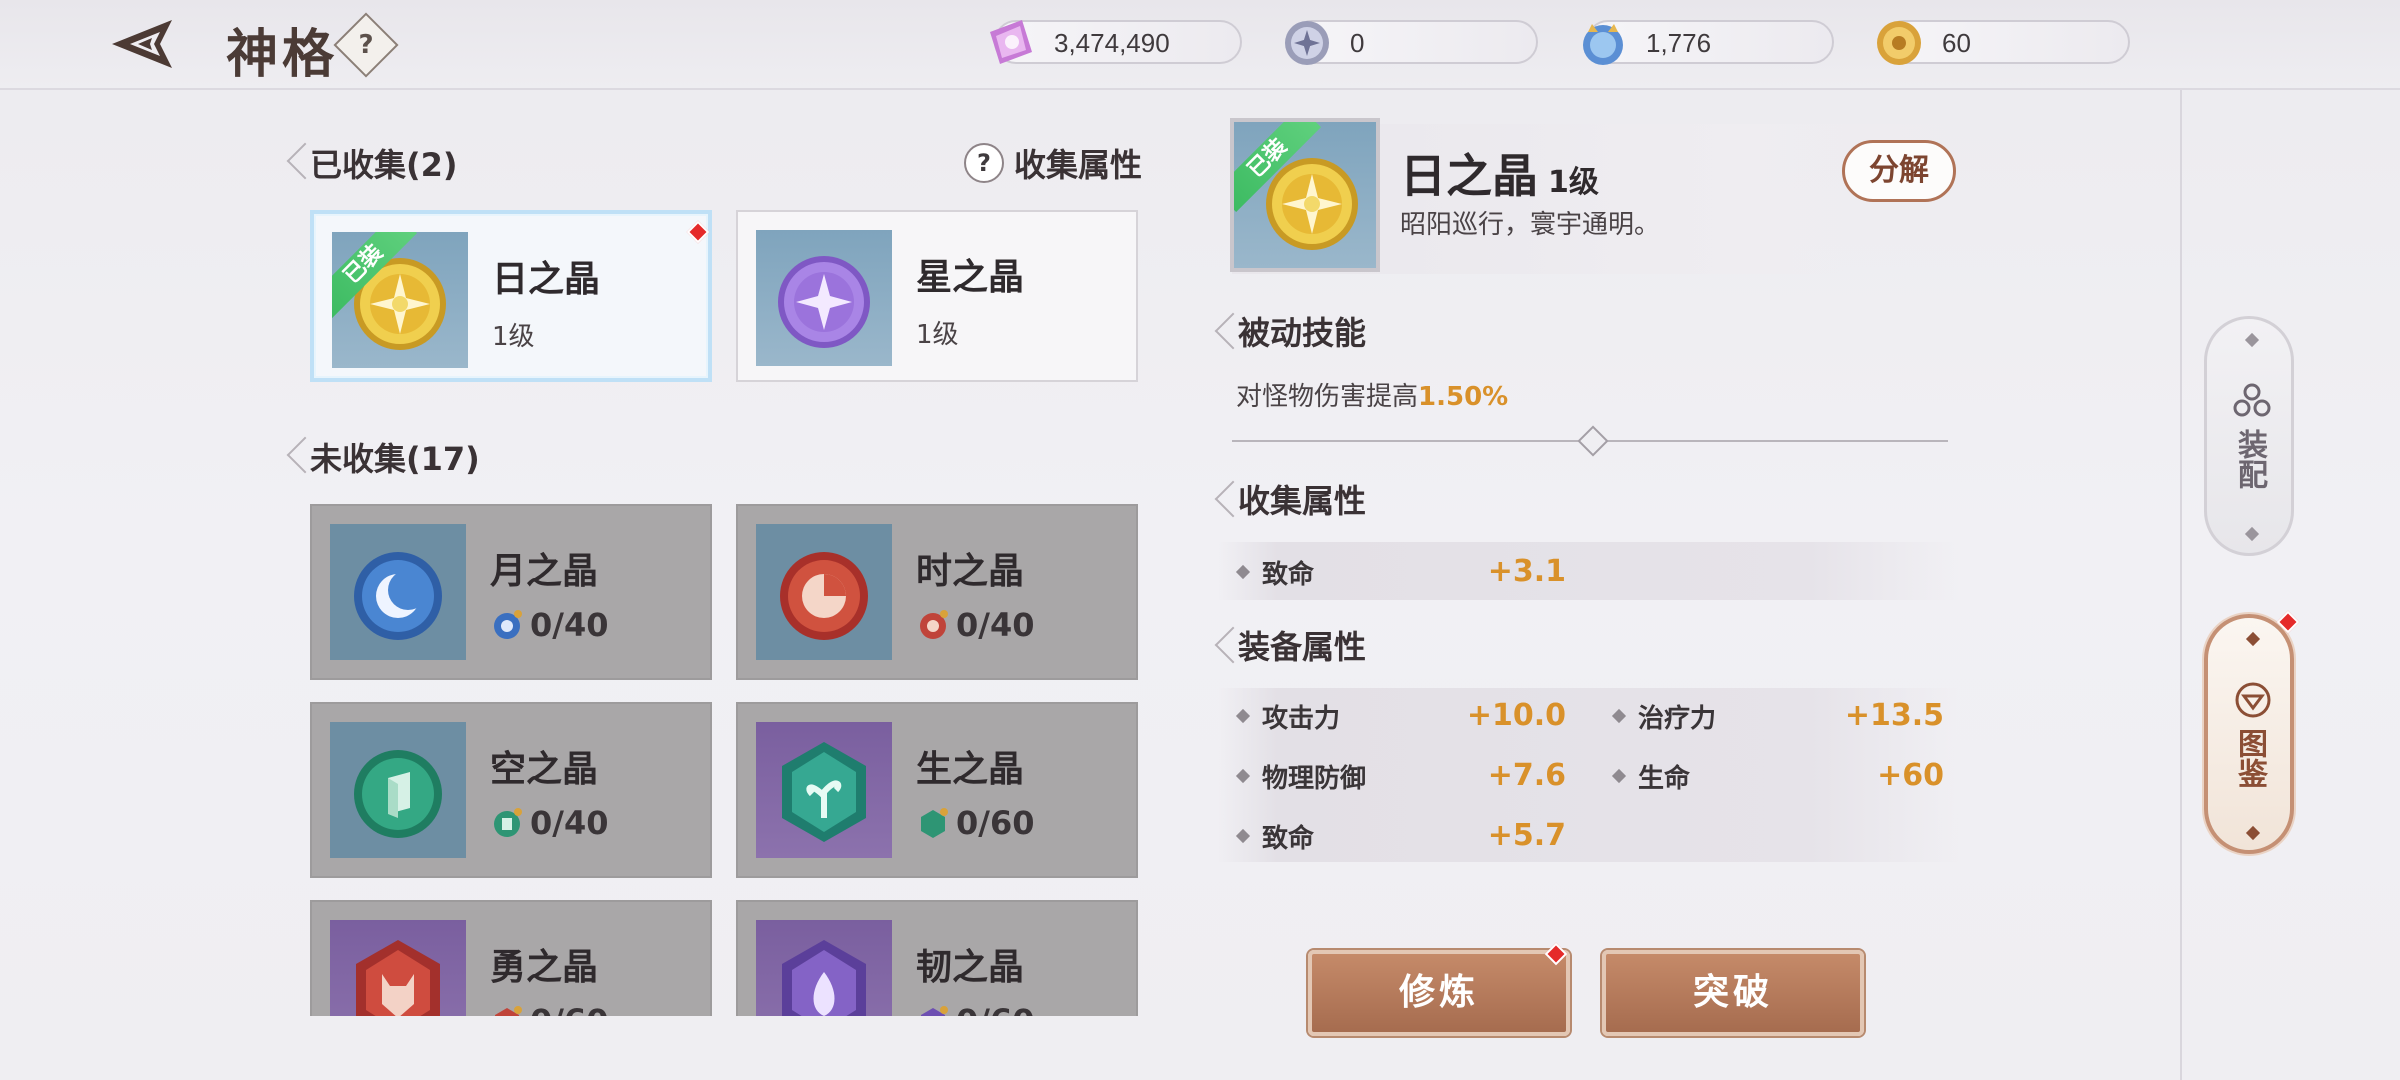 The height and width of the screenshot is (1080, 2400). I want to click on page-title: 神格, so click(282, 54).